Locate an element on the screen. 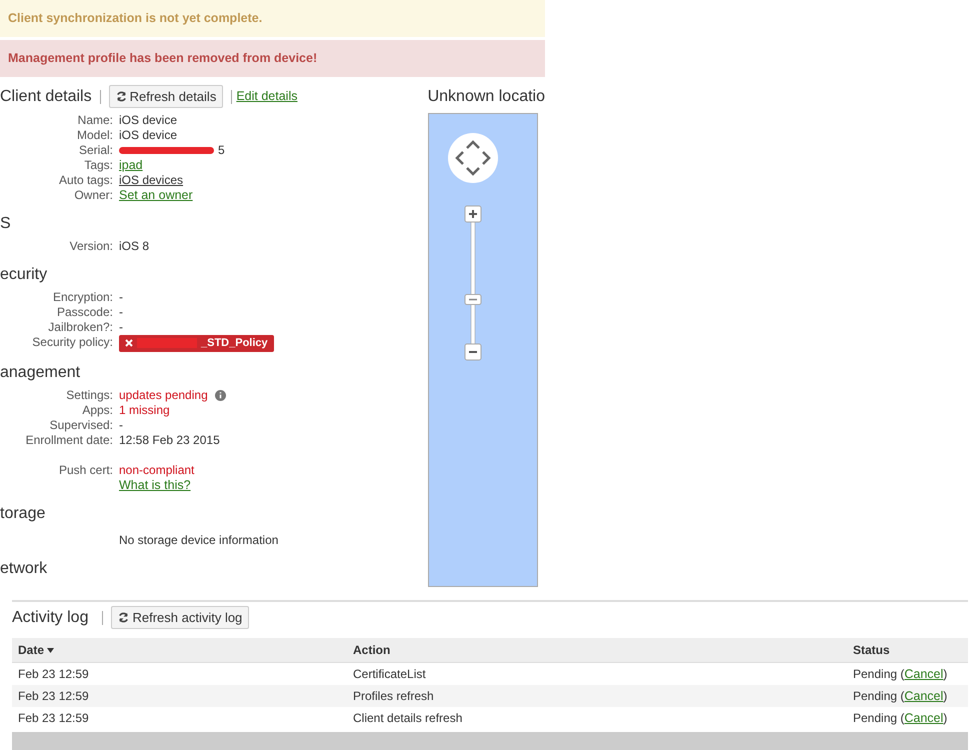  field-label: Settings: is located at coordinates (89, 395).